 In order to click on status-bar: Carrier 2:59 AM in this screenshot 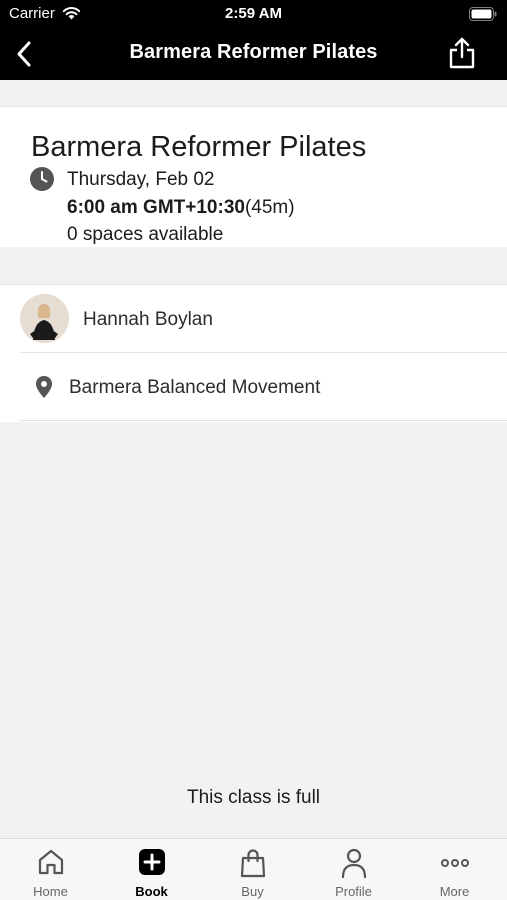, I will do `click(253, 14)`.